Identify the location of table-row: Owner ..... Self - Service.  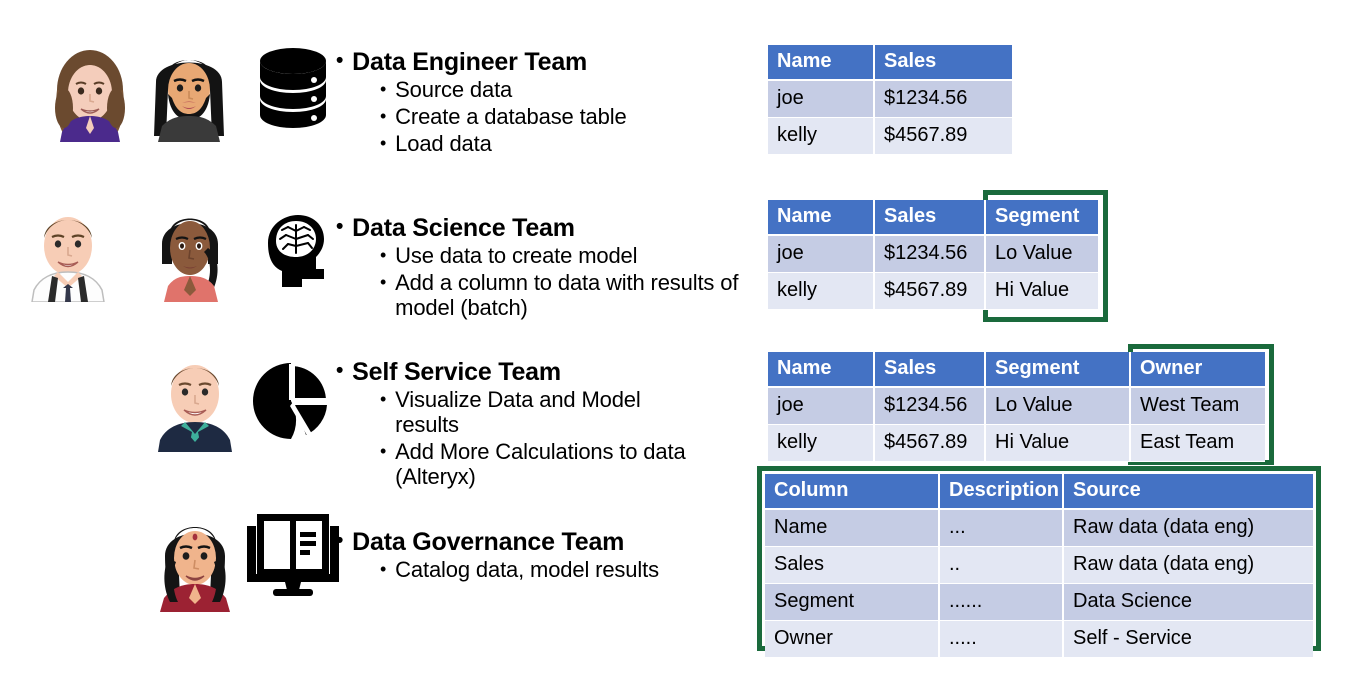
(1039, 639).